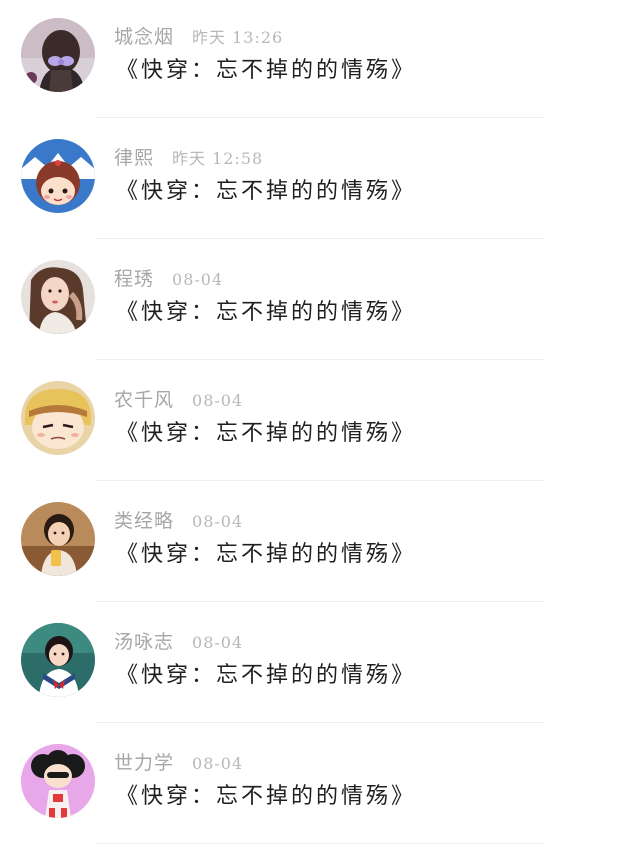 Image resolution: width=640 pixels, height=859 pixels. I want to click on message-meta: 城念烟 昨天 13:26, so click(198, 37).